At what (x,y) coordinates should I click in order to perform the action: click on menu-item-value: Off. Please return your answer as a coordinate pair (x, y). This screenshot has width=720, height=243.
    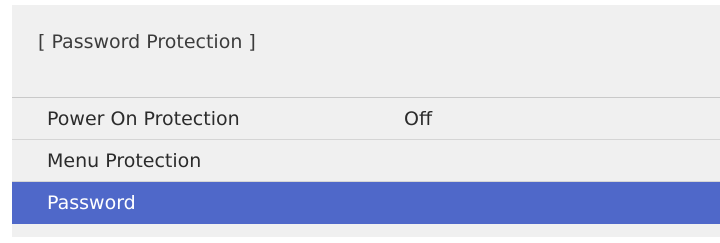
    Looking at the image, I should click on (418, 118).